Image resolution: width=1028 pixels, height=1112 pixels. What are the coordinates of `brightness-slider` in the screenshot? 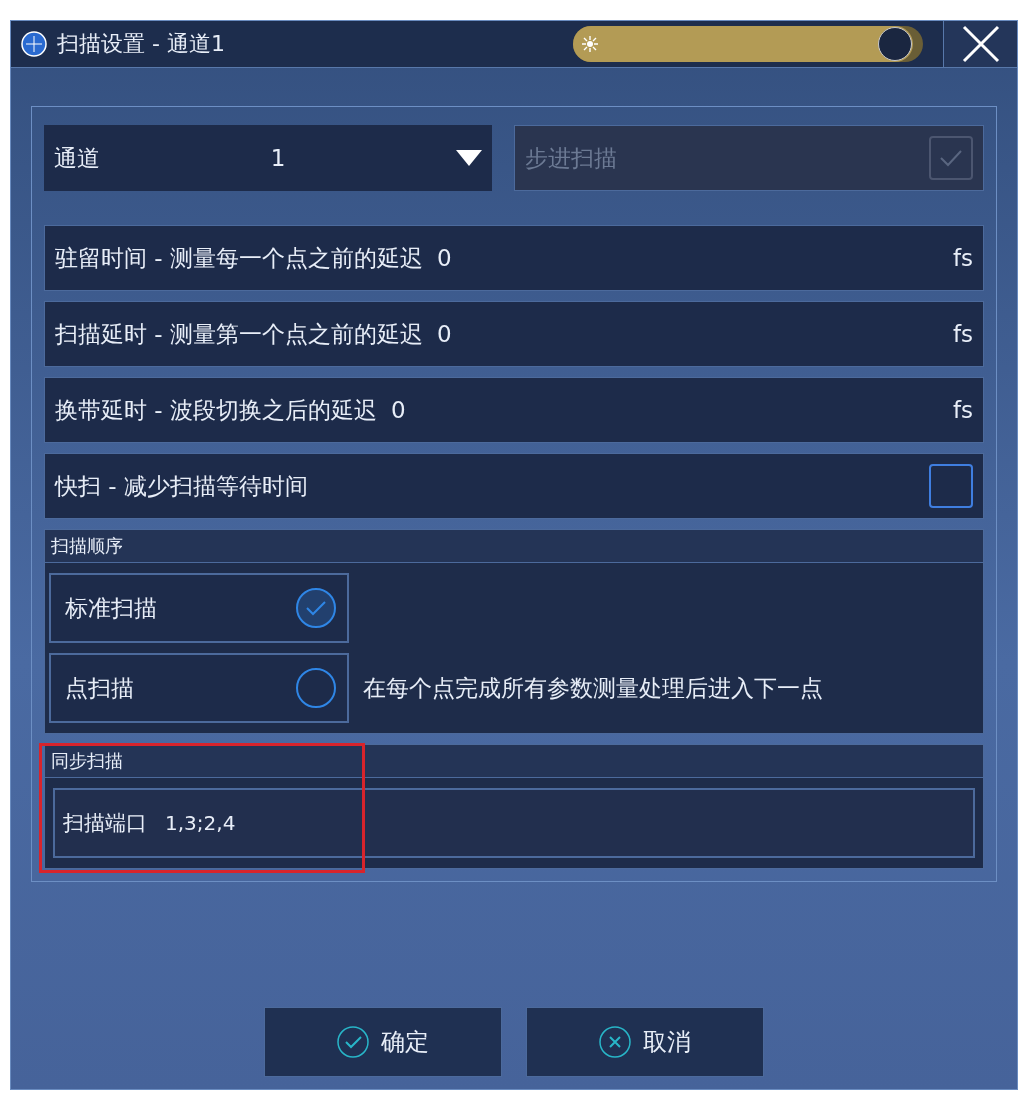 It's located at (748, 44).